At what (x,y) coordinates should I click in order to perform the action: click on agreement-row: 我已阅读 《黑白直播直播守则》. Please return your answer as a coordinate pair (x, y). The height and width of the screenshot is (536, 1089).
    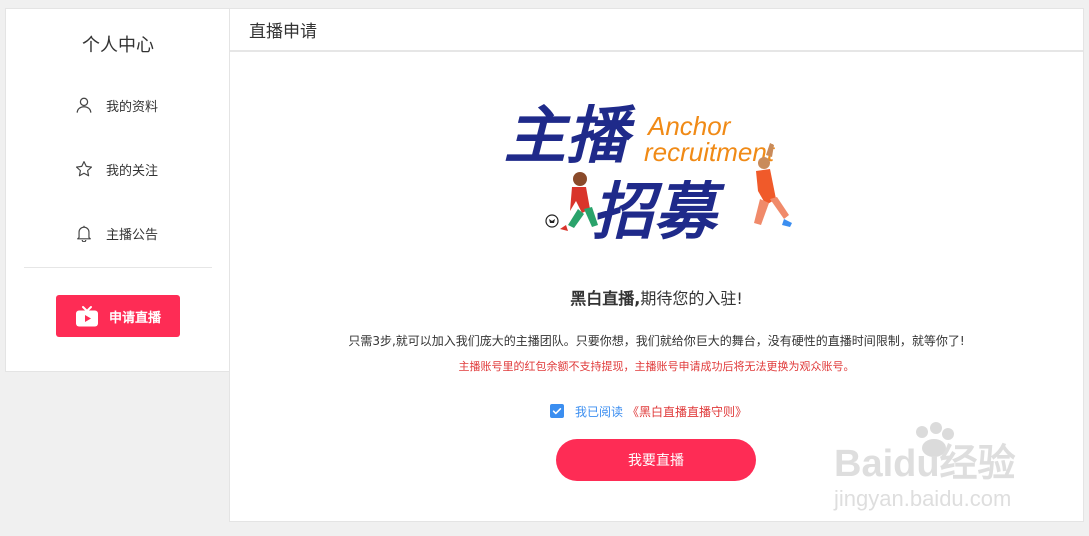
    Looking at the image, I should click on (648, 411).